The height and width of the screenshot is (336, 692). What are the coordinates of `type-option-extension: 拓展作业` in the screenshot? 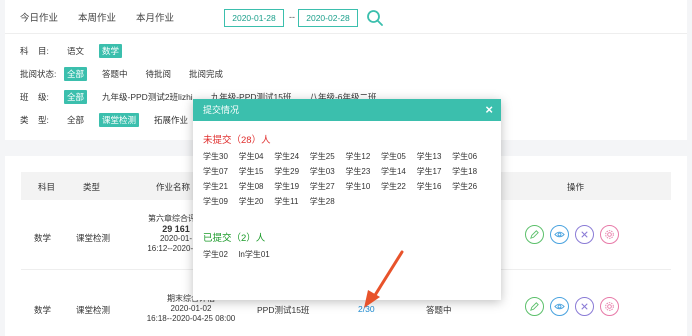 It's located at (171, 120).